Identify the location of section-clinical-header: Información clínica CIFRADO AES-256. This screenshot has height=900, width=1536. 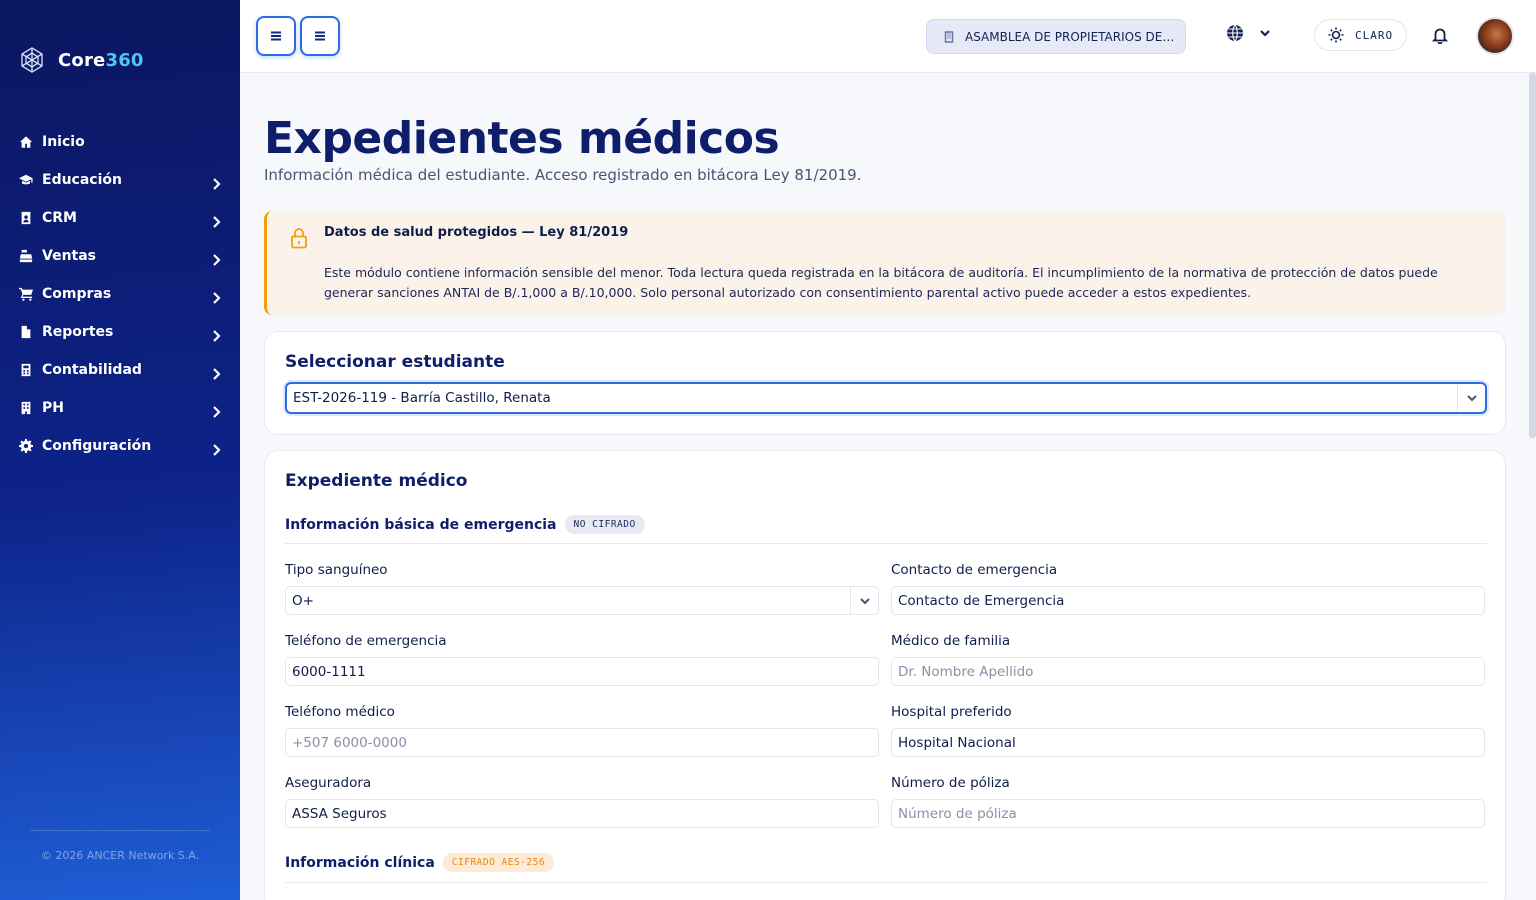
(420, 862).